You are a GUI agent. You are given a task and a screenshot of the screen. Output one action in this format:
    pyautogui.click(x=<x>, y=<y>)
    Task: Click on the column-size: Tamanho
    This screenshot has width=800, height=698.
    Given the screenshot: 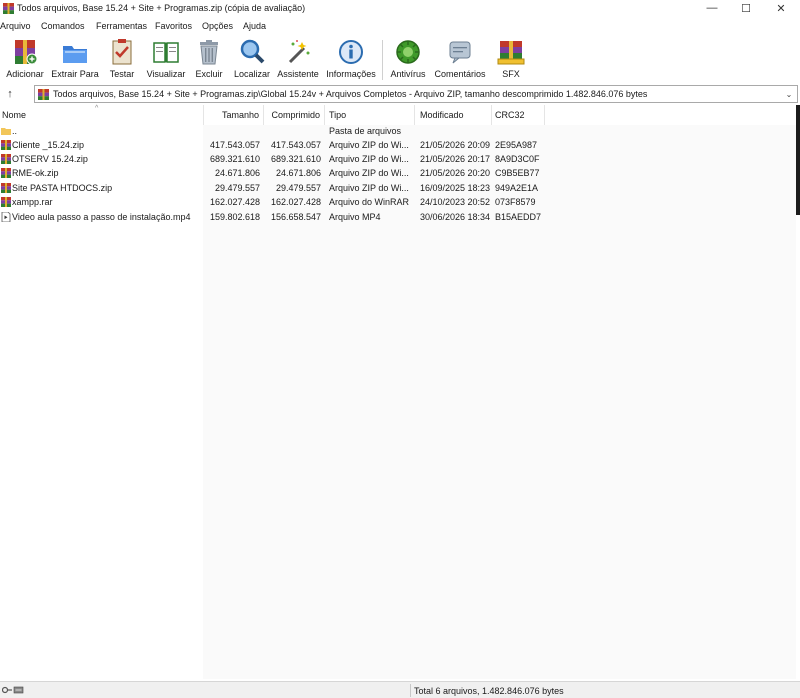 What is the action you would take?
    pyautogui.click(x=234, y=115)
    